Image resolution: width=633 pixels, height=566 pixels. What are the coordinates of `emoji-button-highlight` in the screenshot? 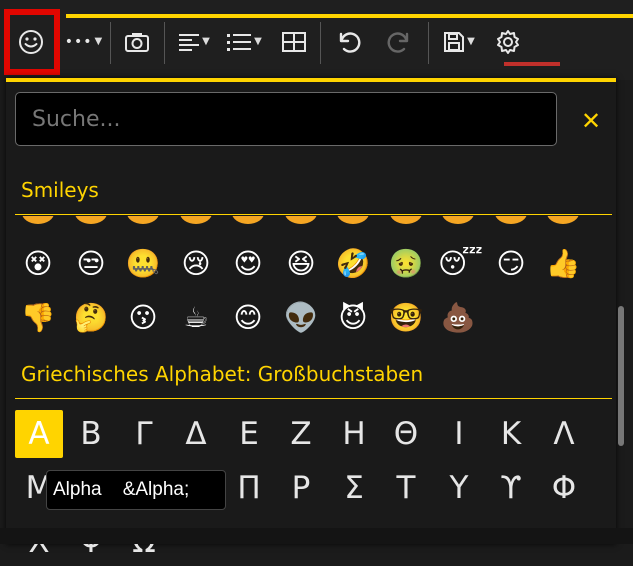 It's located at (32, 42).